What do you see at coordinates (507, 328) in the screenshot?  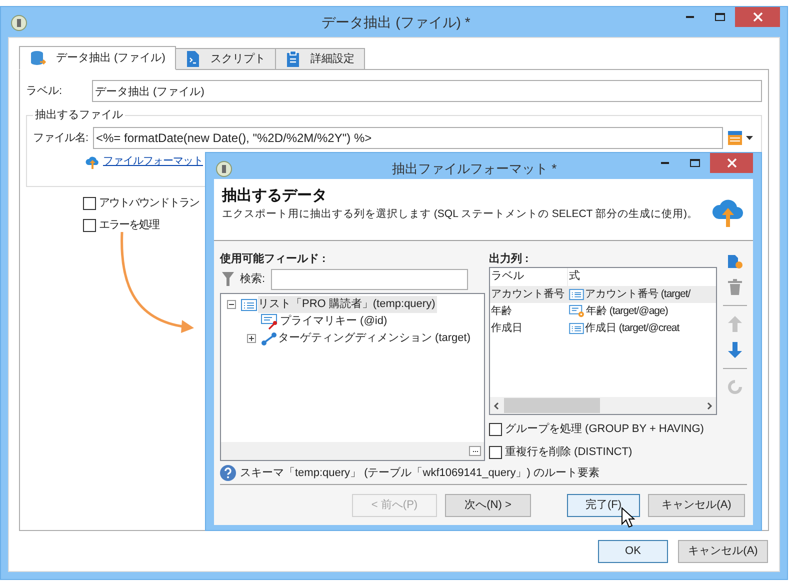 I see `table-cell-text: 作成日` at bounding box center [507, 328].